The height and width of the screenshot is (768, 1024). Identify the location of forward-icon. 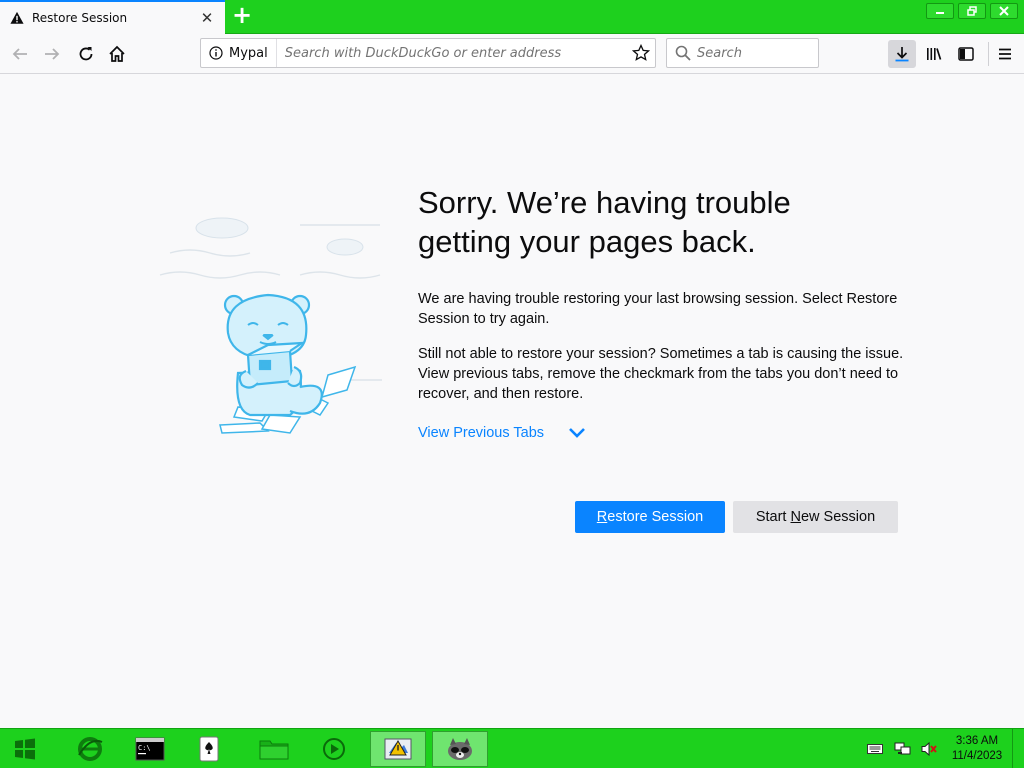
(52, 54).